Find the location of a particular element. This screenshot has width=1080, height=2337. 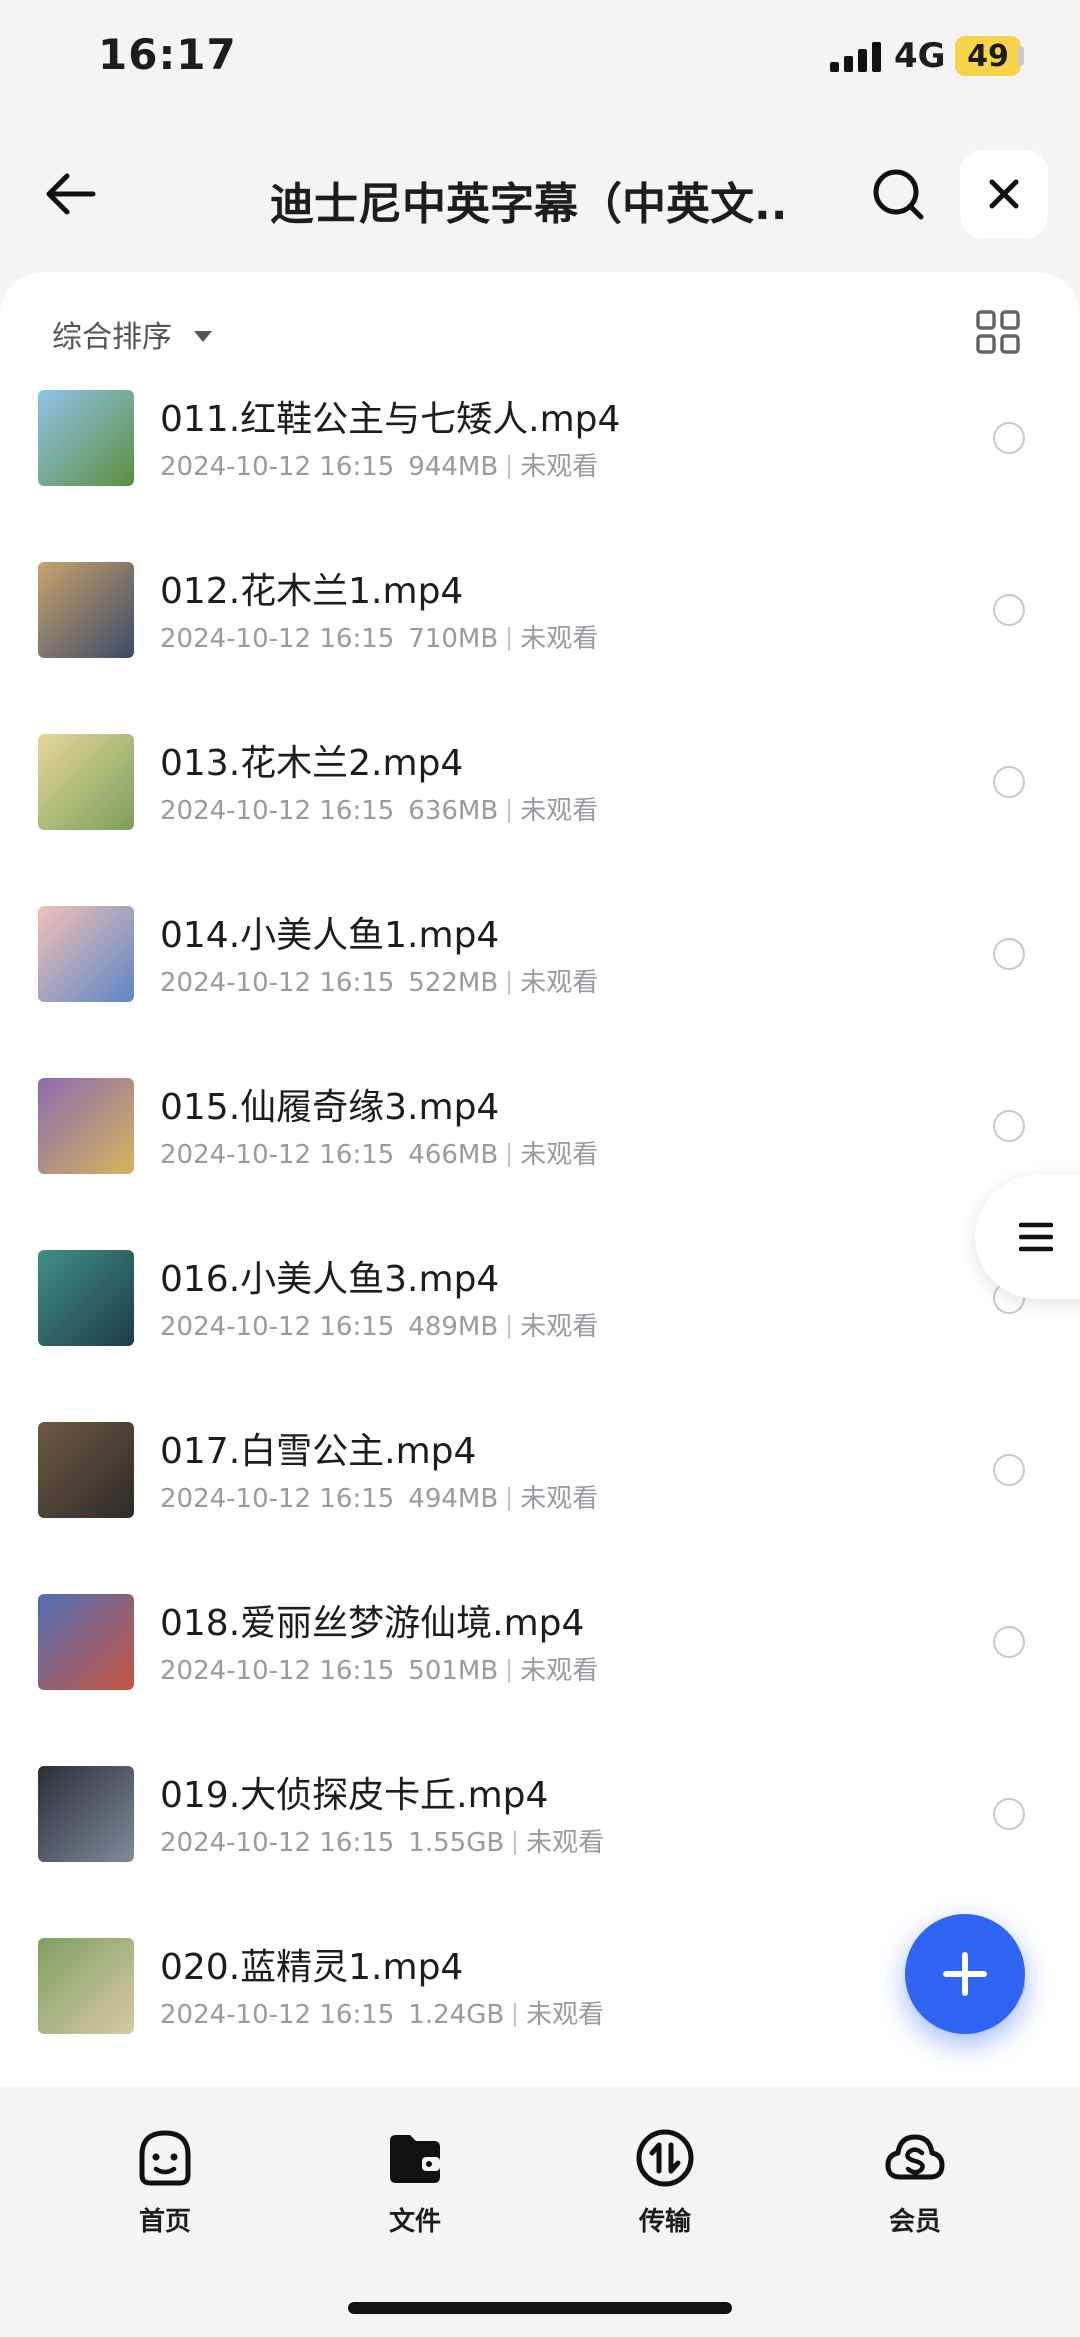

file-size: 944MB is located at coordinates (453, 467).